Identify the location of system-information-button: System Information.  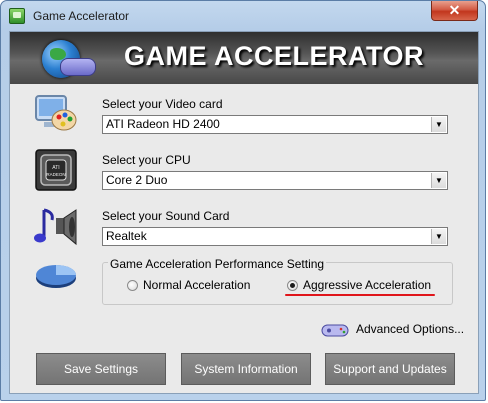
(246, 369).